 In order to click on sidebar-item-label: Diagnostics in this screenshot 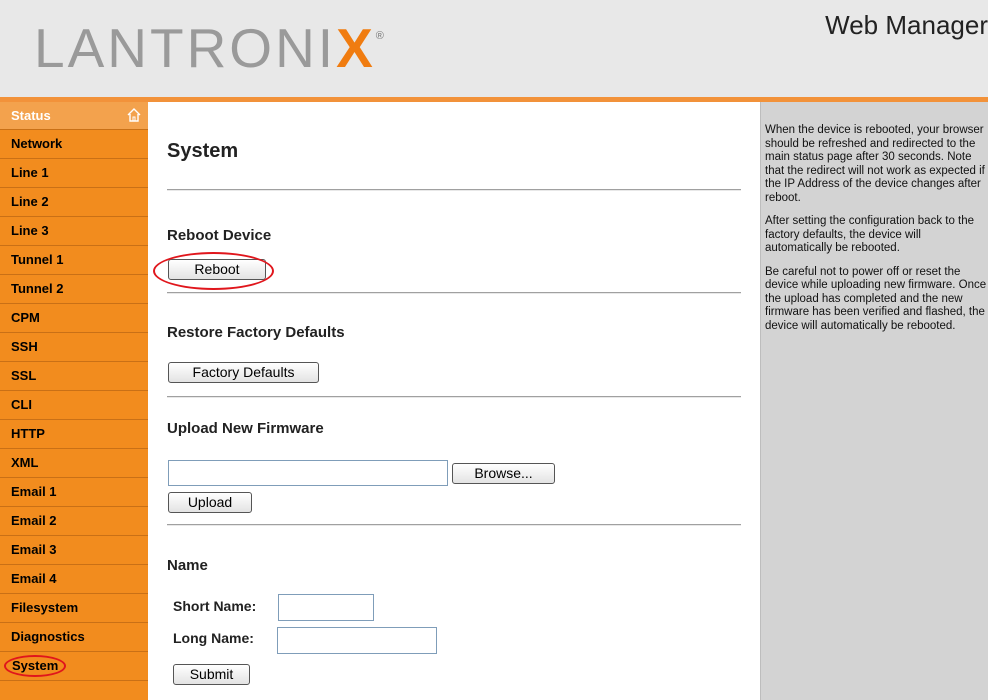, I will do `click(48, 636)`.